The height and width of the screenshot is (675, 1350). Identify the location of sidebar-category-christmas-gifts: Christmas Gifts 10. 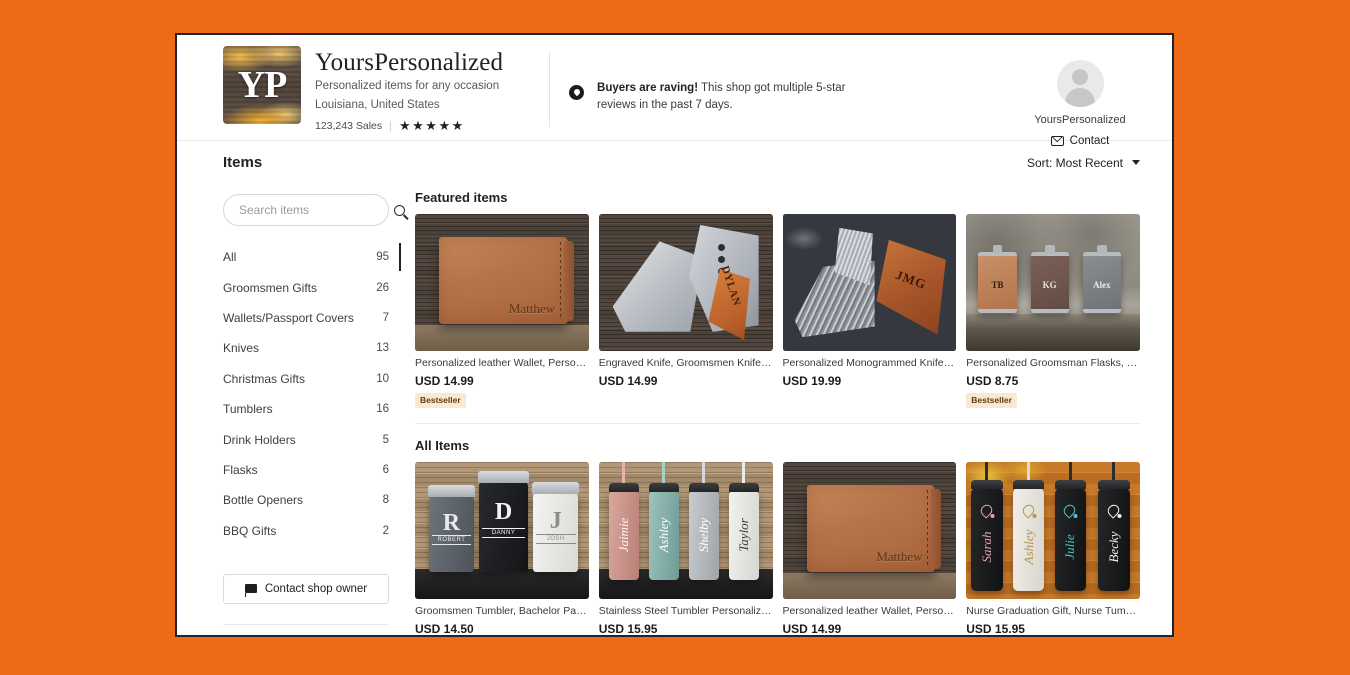
(306, 379).